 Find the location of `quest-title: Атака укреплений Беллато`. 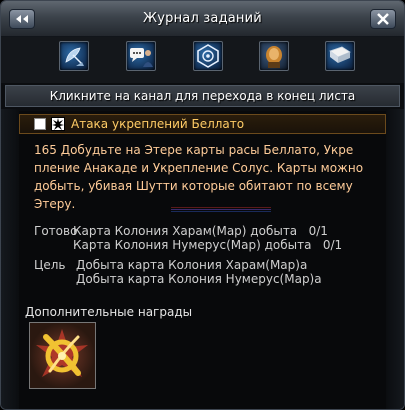

quest-title: Атака укреплений Беллато is located at coordinates (158, 124).